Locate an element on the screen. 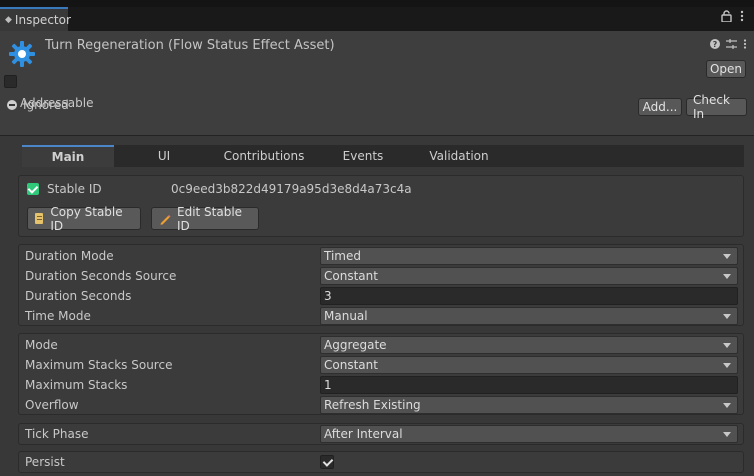 This screenshot has width=754, height=476. time-mode-row: Time Mode Manual is located at coordinates (381, 316).